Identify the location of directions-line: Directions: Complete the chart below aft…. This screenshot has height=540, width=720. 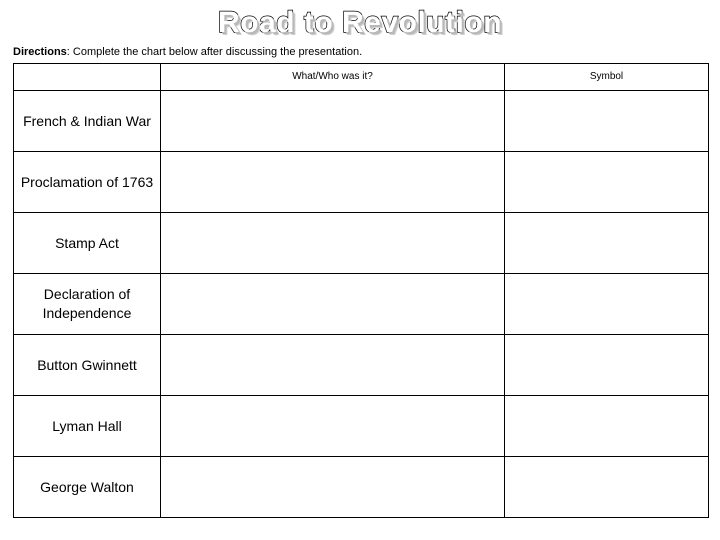
(187, 52).